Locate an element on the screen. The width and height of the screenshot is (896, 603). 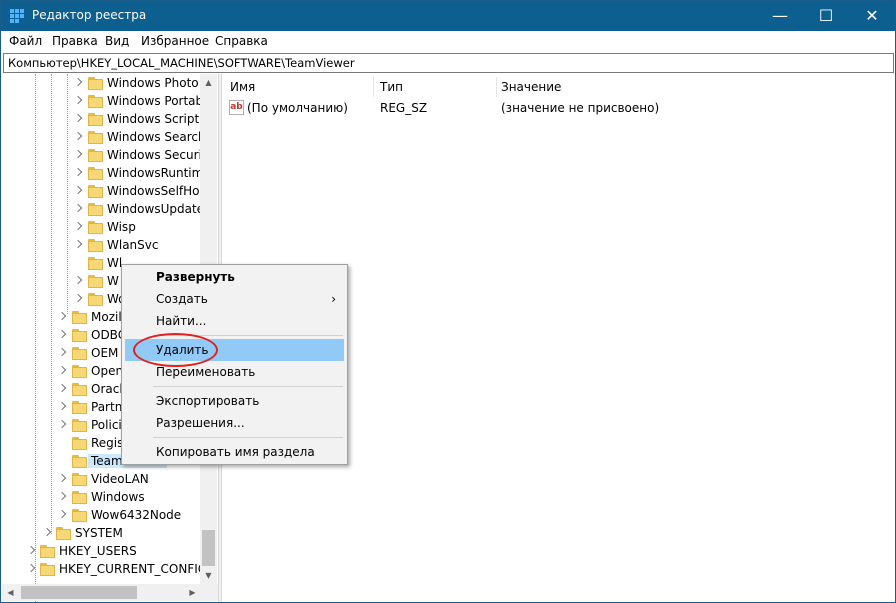
context-menu-item-label: Копировать имя раздела is located at coordinates (235, 452).